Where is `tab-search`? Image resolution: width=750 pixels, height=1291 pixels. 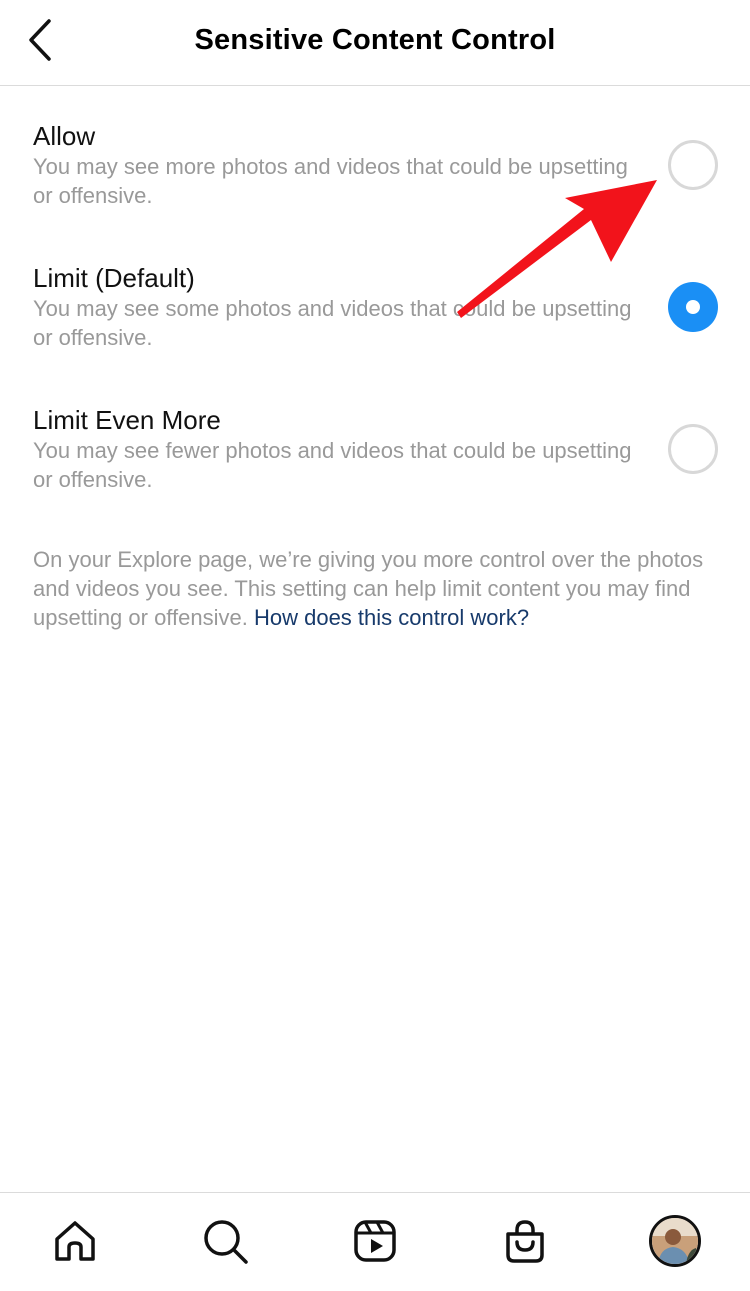 tab-search is located at coordinates (225, 1241).